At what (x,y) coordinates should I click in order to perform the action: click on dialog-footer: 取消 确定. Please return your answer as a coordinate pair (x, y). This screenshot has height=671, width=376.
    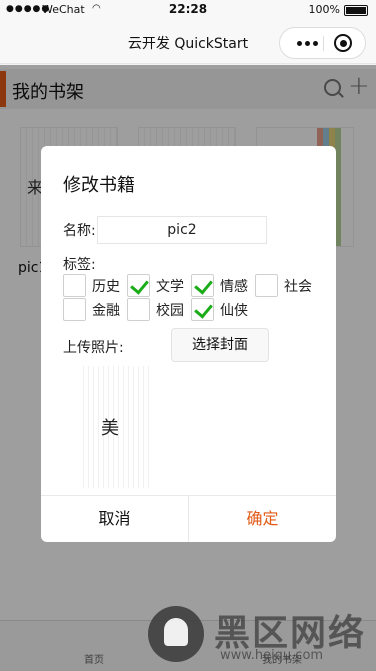
    Looking at the image, I should click on (188, 518).